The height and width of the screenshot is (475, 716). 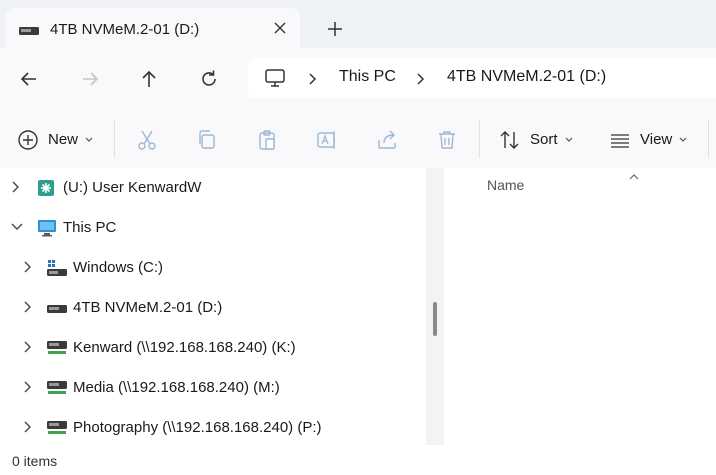 What do you see at coordinates (367, 77) in the screenshot?
I see `breadcrumb-item: This PC` at bounding box center [367, 77].